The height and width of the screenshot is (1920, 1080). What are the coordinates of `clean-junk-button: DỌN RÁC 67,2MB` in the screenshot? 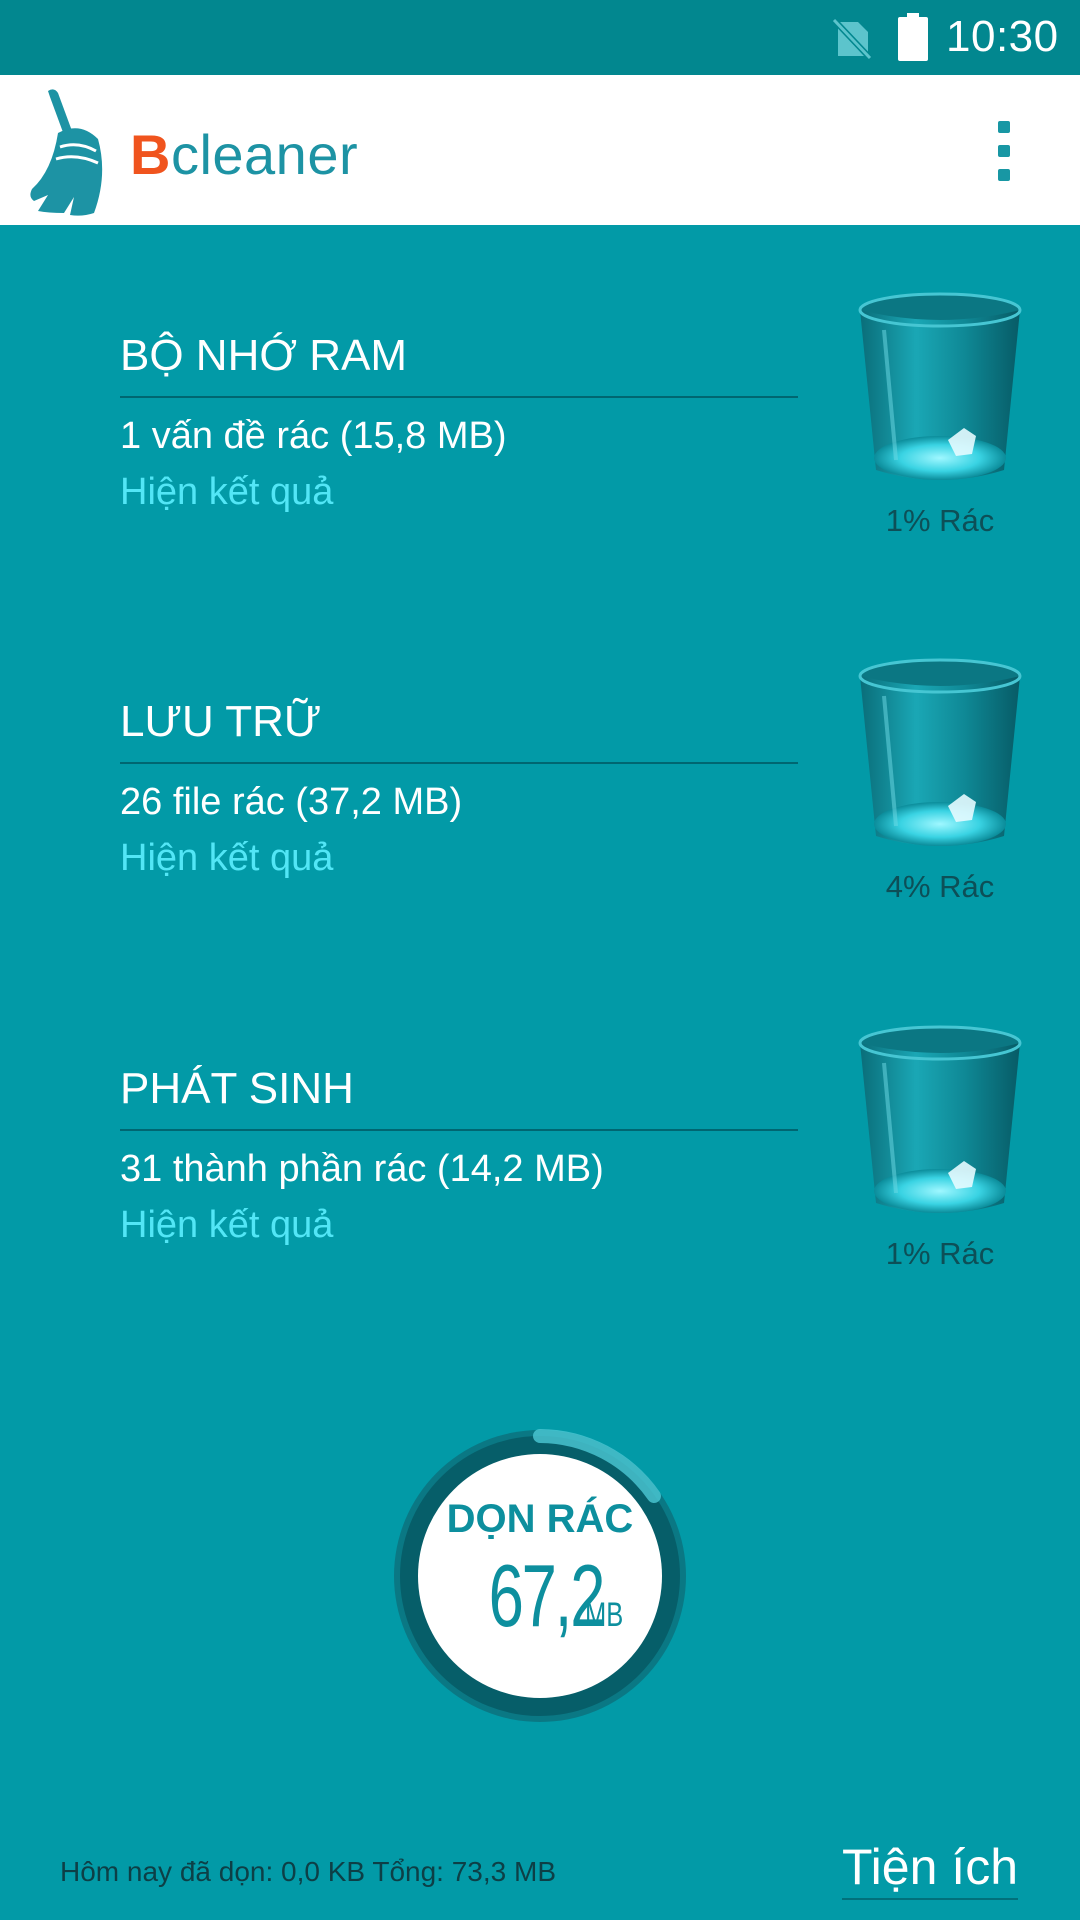 It's located at (540, 1576).